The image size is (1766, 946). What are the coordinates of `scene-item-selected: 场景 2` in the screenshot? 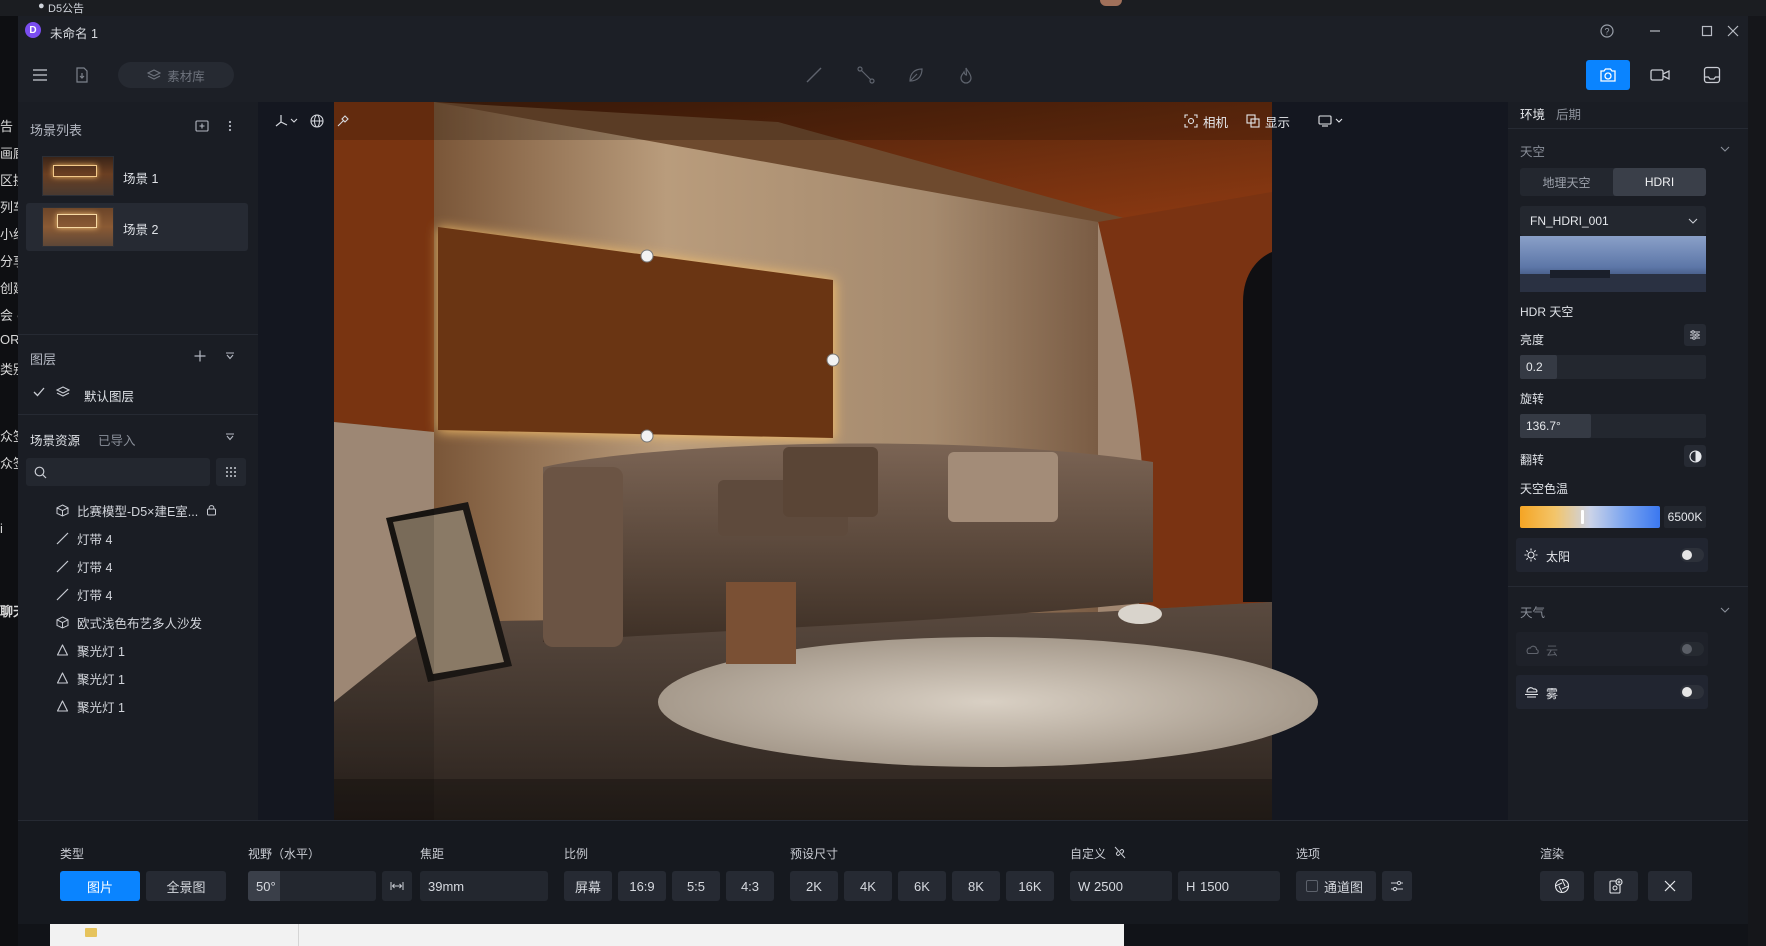 It's located at (137, 227).